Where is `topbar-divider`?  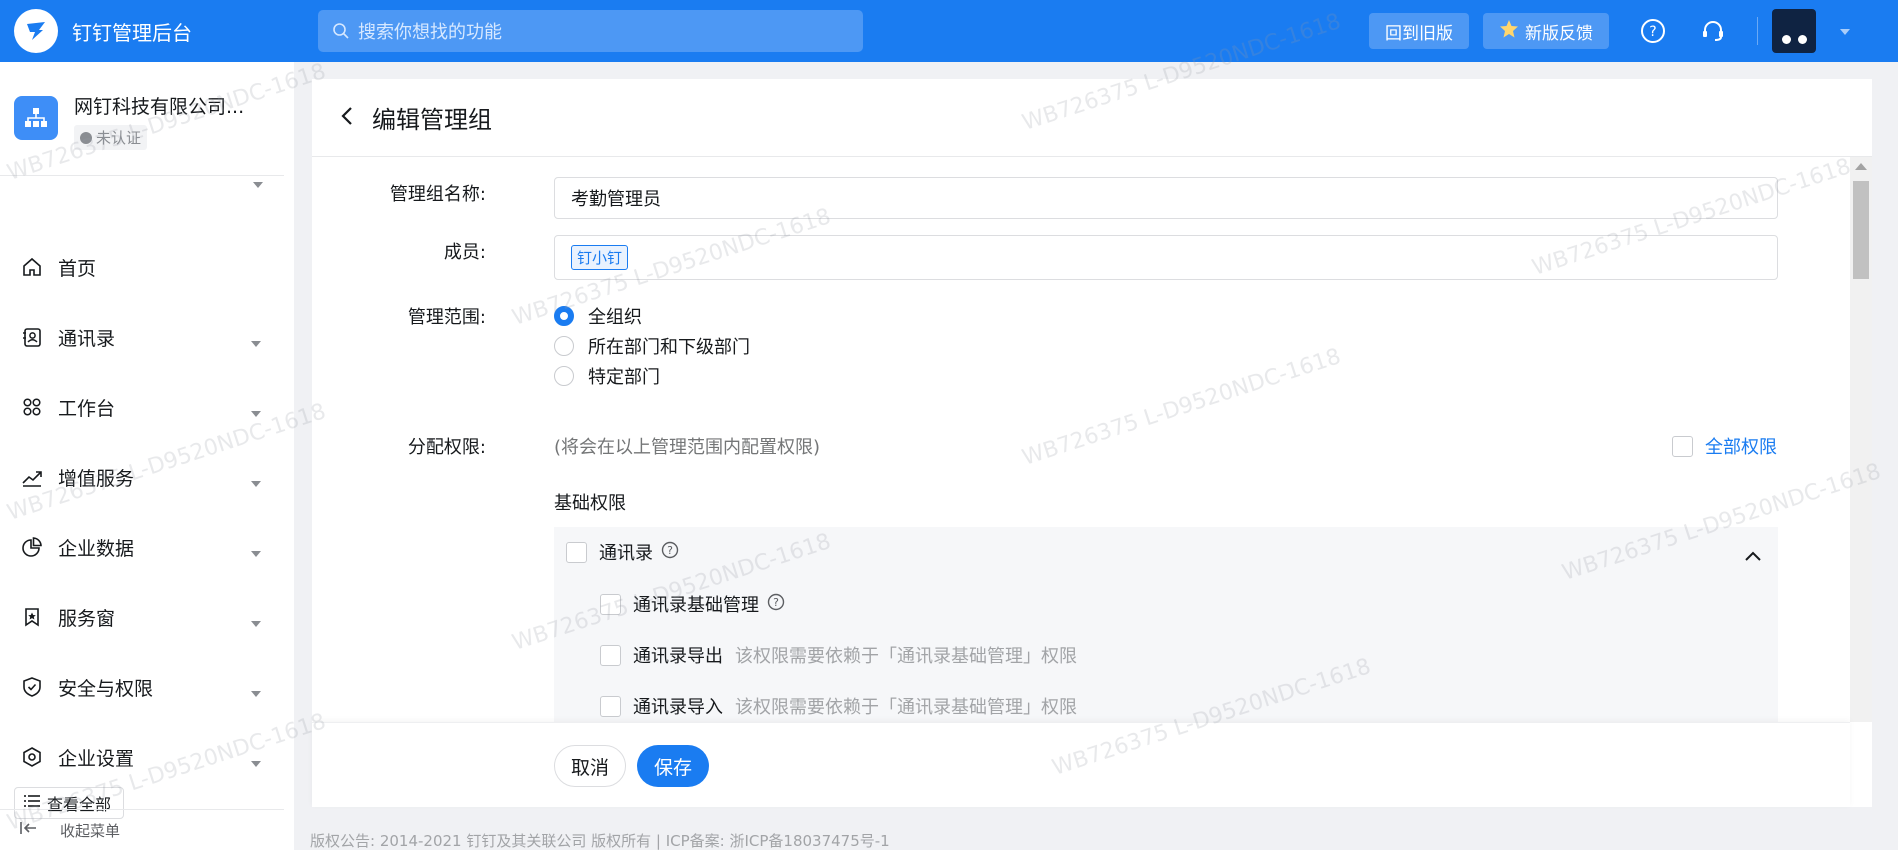
topbar-divider is located at coordinates (1757, 31).